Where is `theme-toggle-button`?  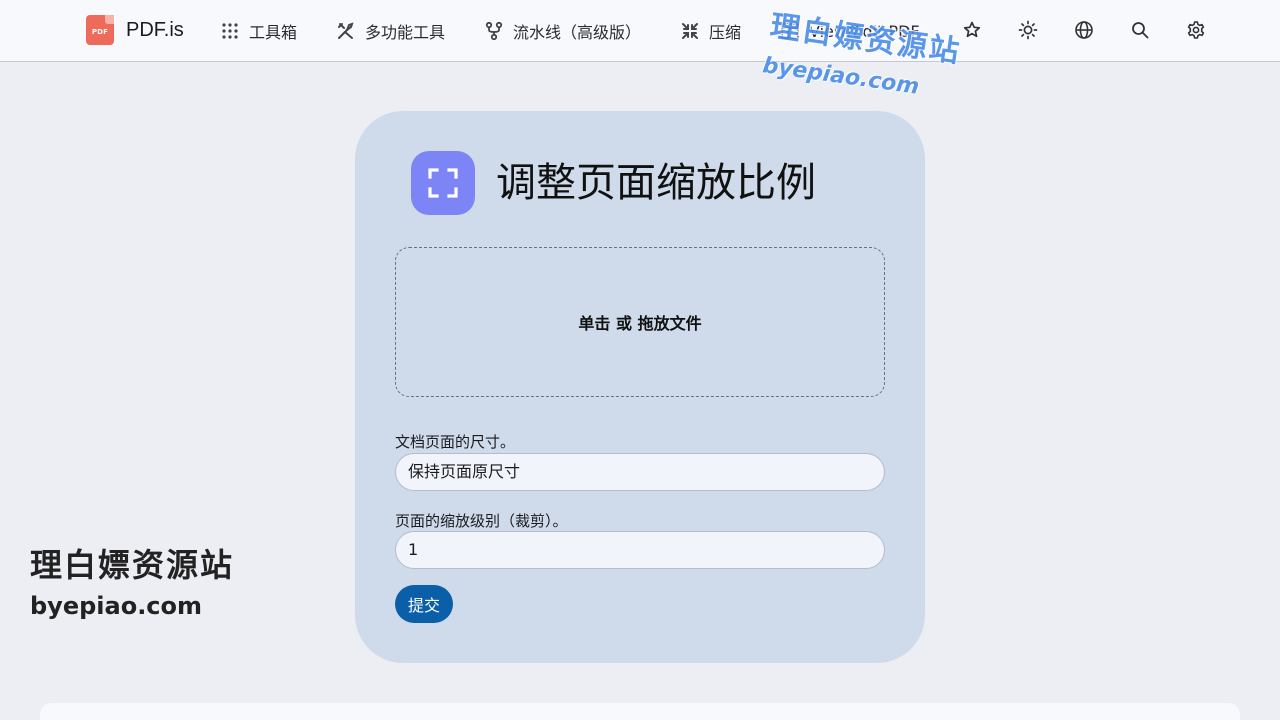
theme-toggle-button is located at coordinates (1028, 30).